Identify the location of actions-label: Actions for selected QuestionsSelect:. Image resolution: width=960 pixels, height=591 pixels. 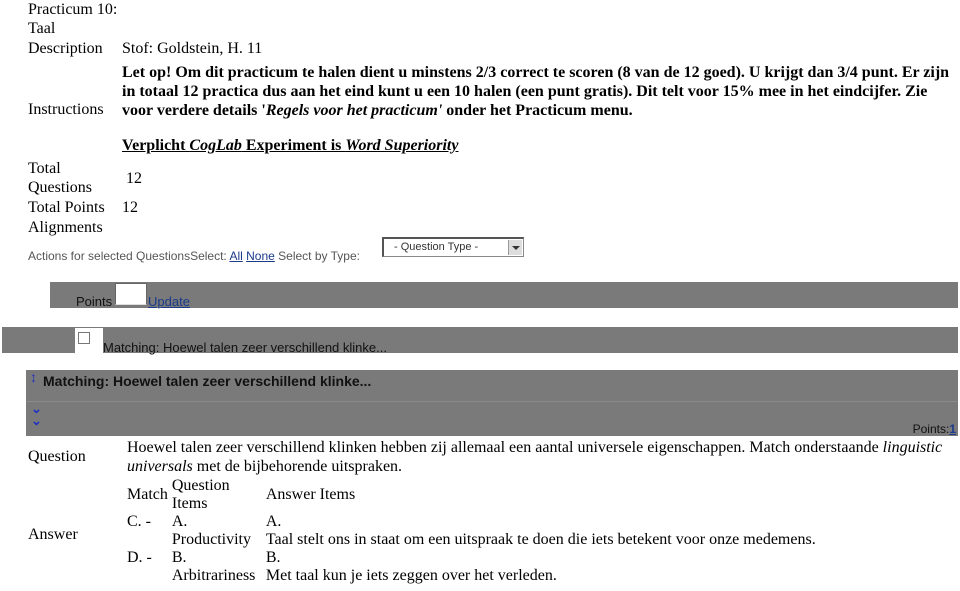
(129, 256).